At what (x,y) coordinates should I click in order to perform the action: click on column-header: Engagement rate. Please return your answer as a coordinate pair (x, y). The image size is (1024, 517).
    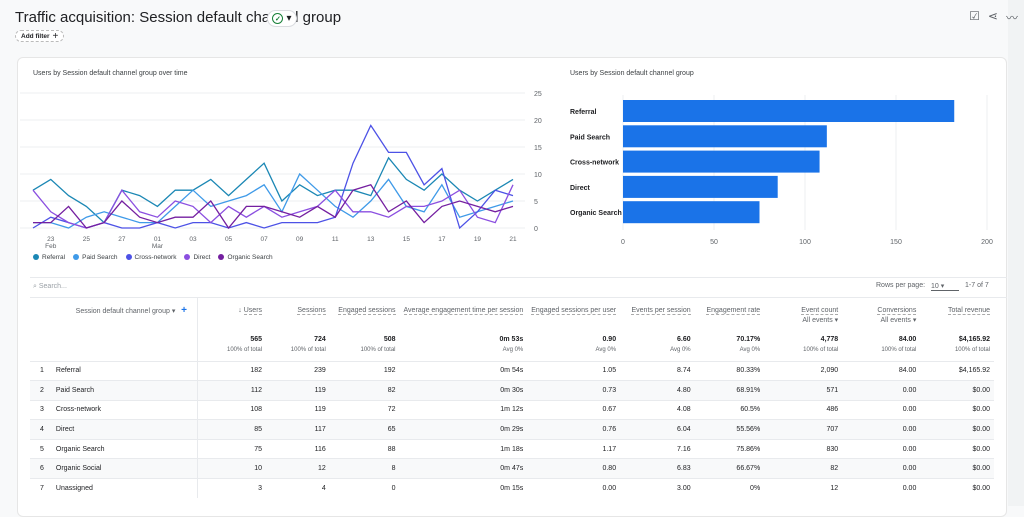
    Looking at the image, I should click on (730, 316).